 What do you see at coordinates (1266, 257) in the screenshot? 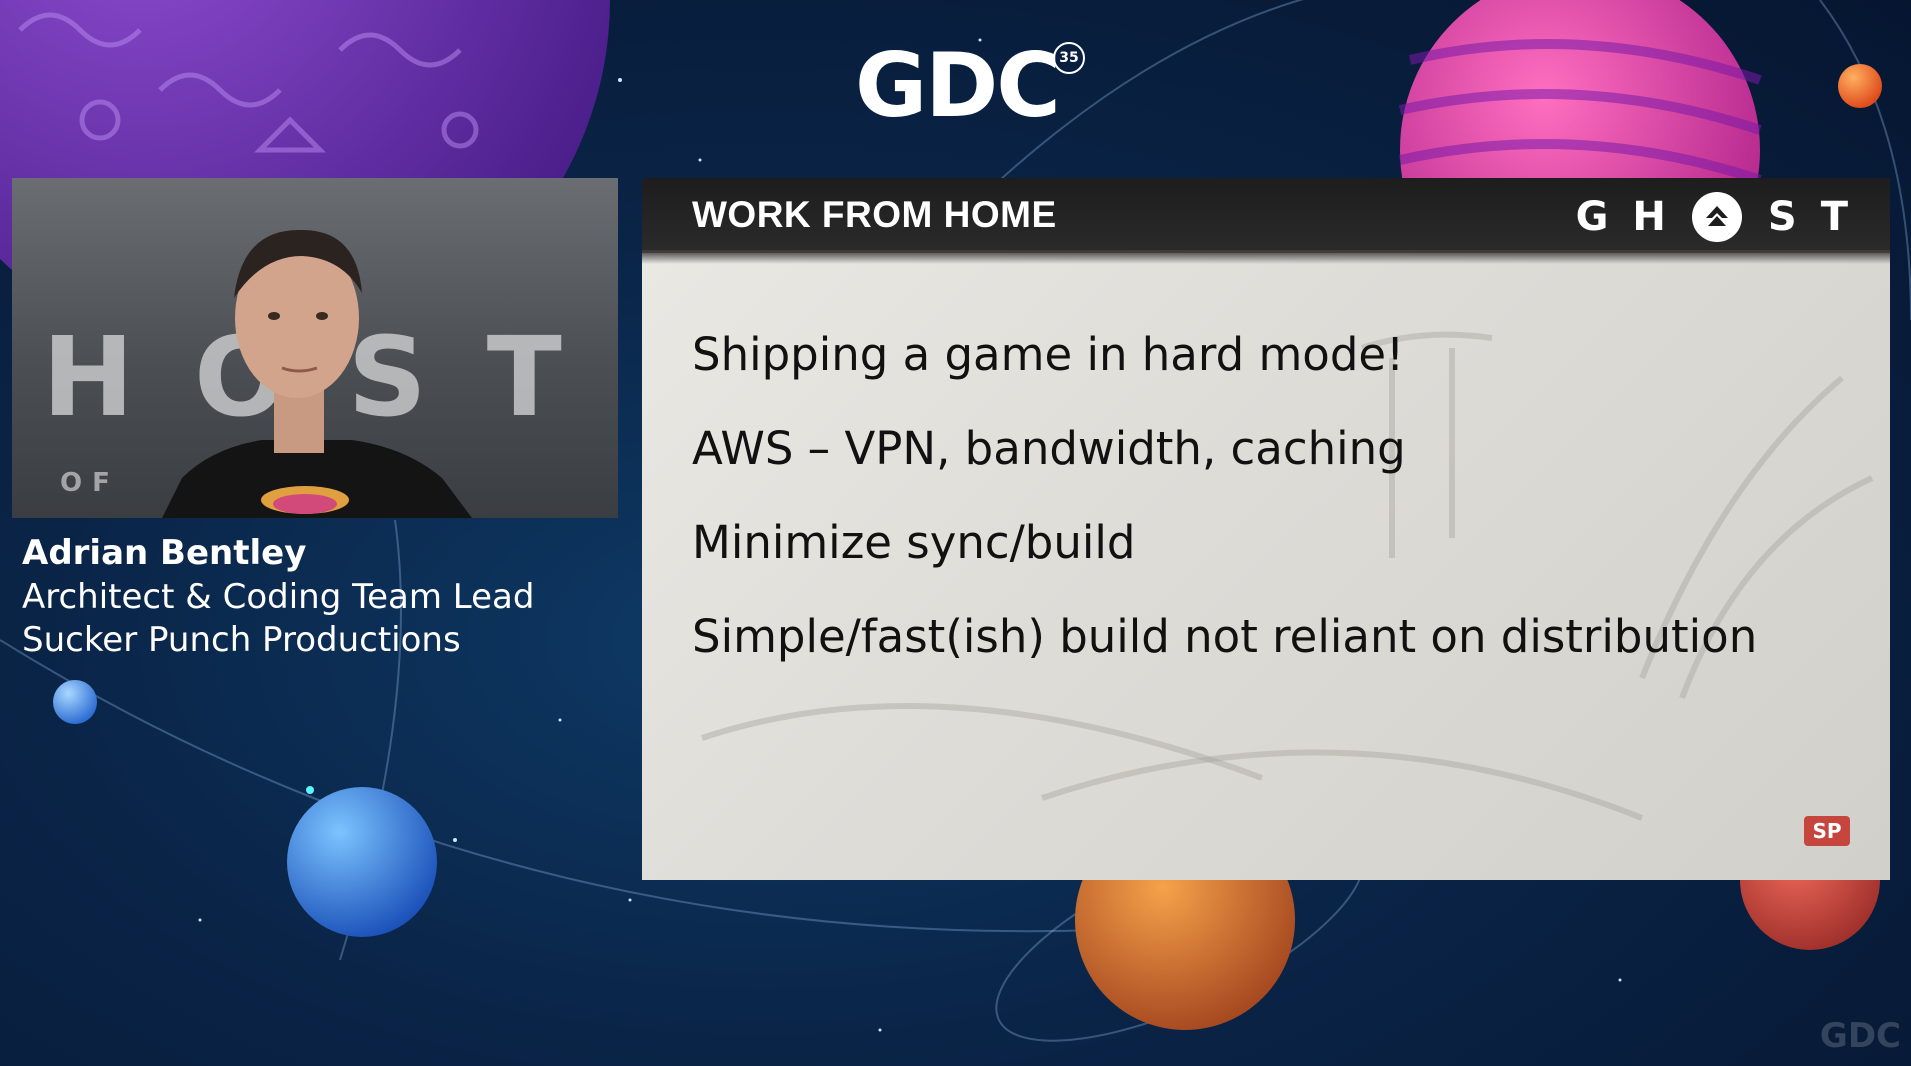
I see `slide-header-divider` at bounding box center [1266, 257].